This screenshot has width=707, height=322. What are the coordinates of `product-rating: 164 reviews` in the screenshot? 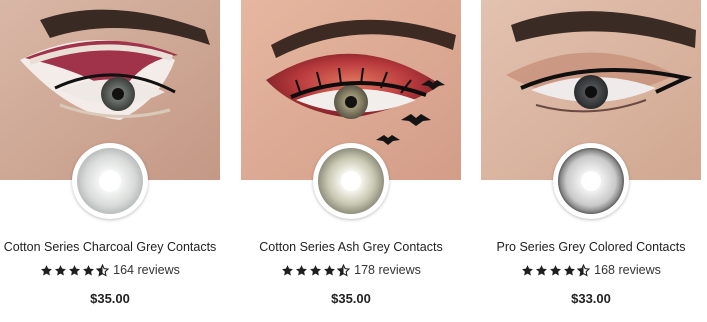 It's located at (110, 270).